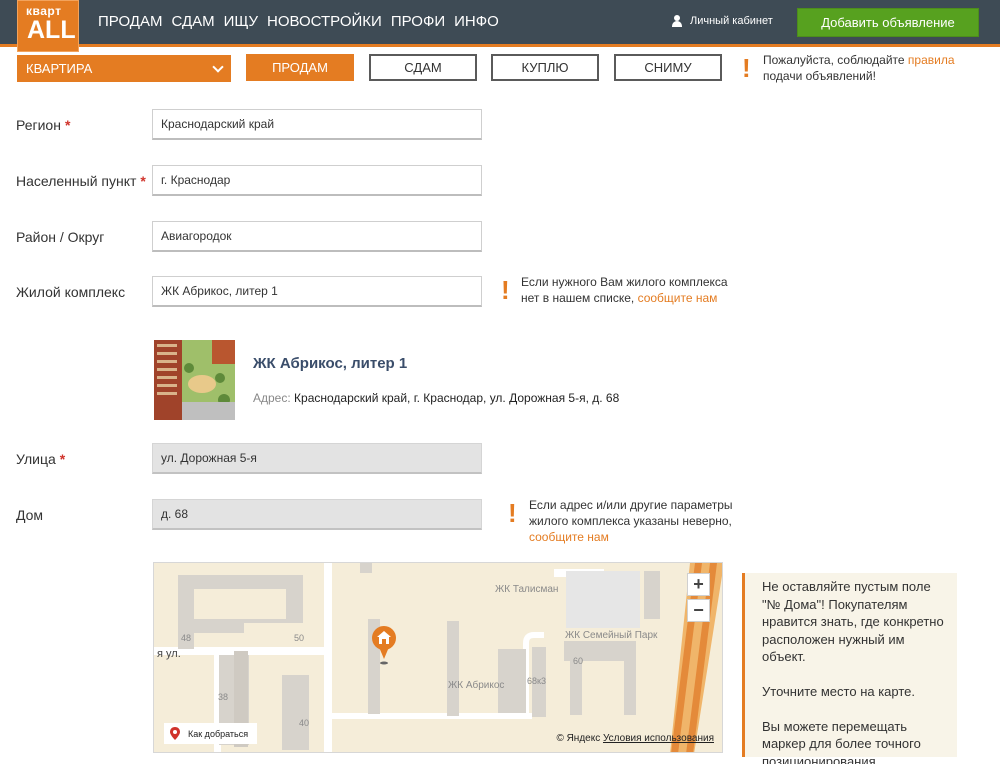 Image resolution: width=1000 pixels, height=764 pixels. I want to click on map-label-semeyny-park: ЖК Семейный Парк, so click(611, 635).